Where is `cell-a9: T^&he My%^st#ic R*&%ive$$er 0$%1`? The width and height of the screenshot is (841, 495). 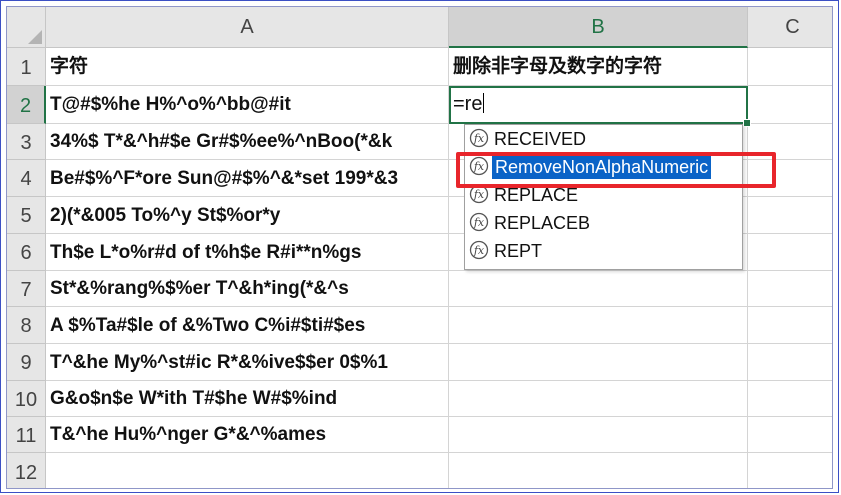
cell-a9: T^&he My%^st#ic R*&%ive$$er 0$%1 is located at coordinates (247, 362).